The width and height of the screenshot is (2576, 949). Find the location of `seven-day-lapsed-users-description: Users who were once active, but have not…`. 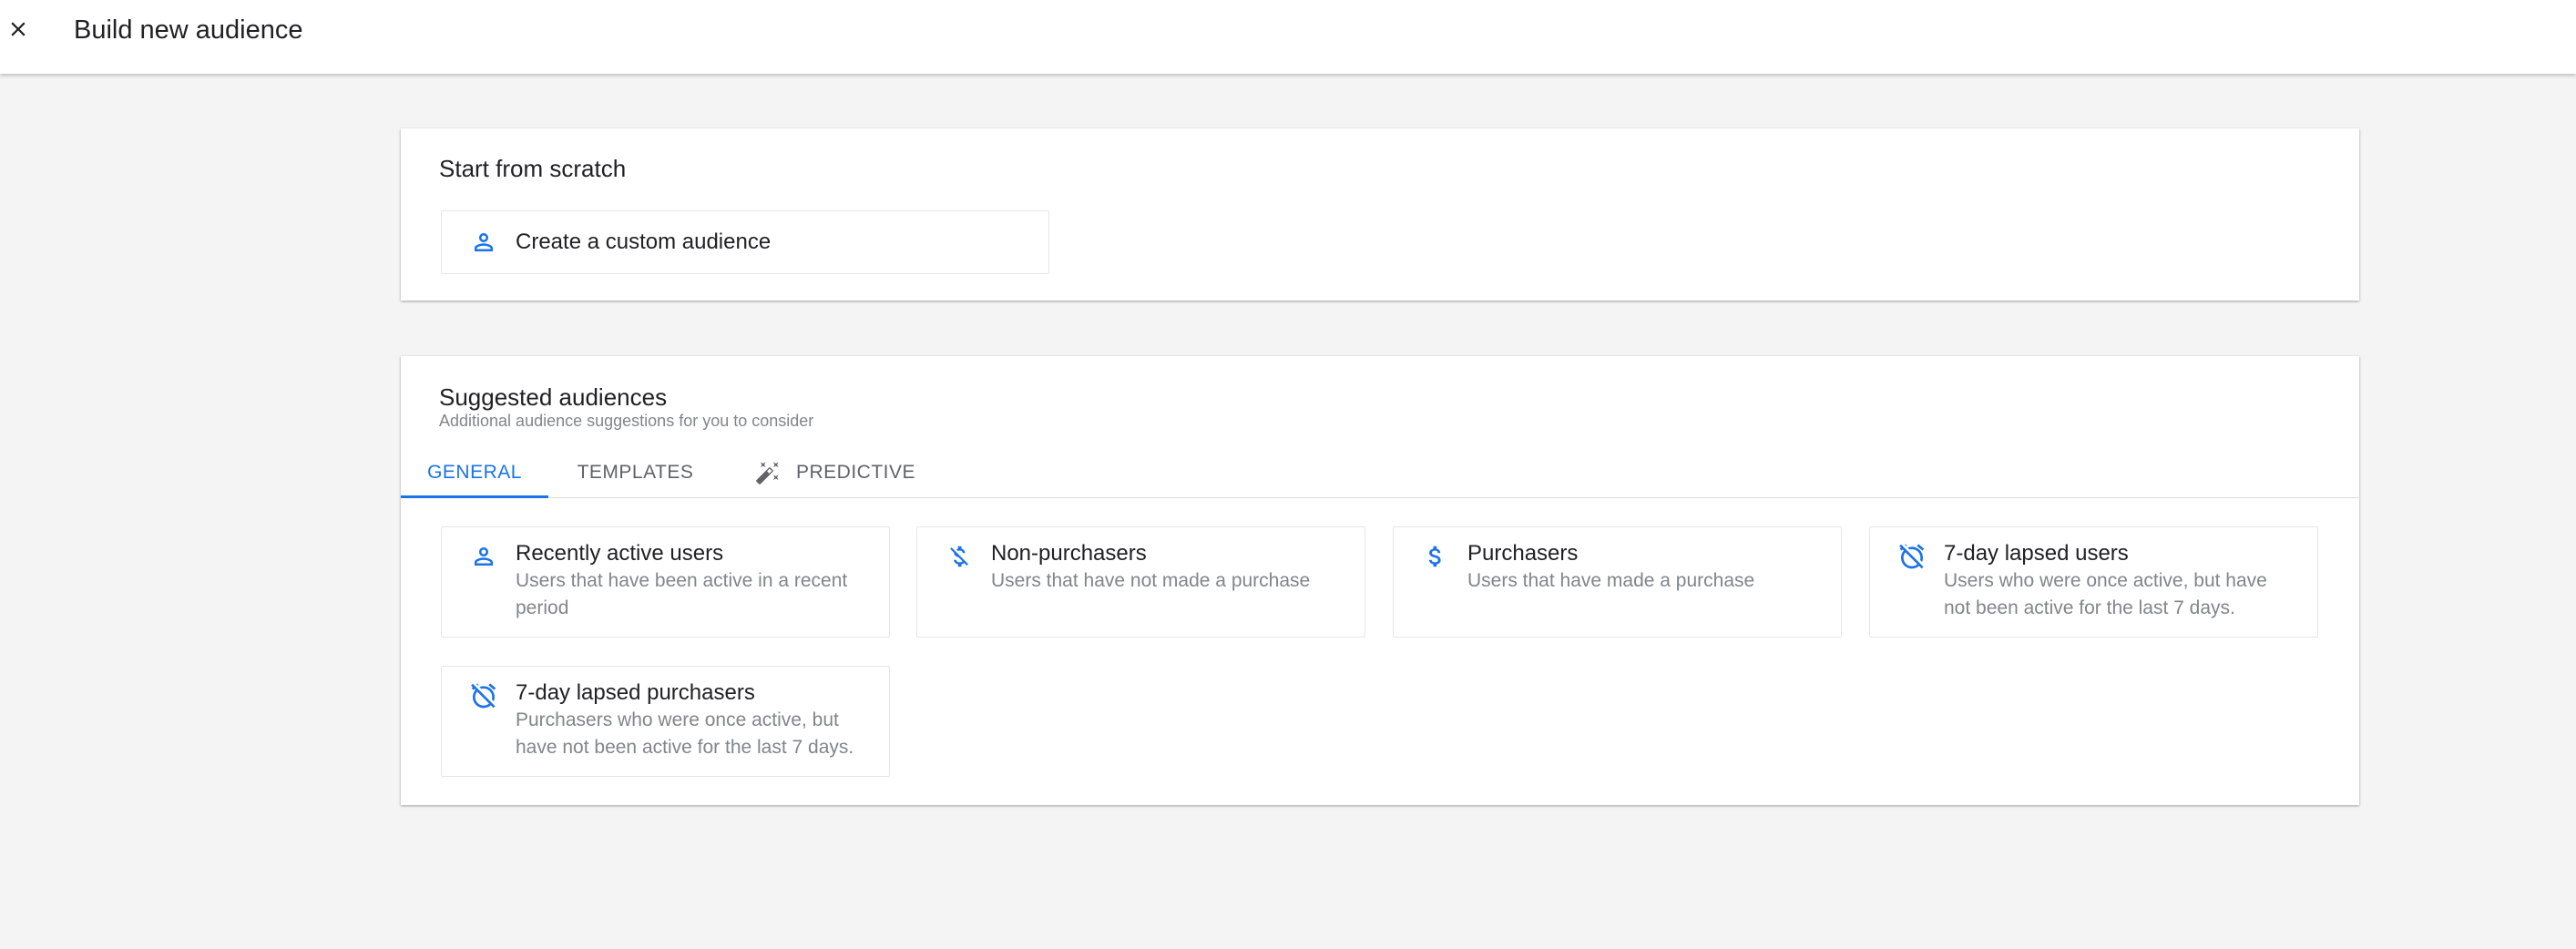

seven-day-lapsed-users-description: Users who were once active, but have not… is located at coordinates (2105, 594).